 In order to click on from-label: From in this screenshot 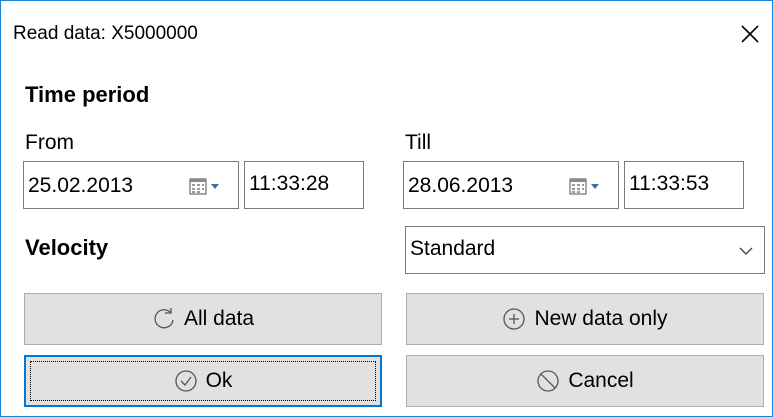, I will do `click(49, 142)`.